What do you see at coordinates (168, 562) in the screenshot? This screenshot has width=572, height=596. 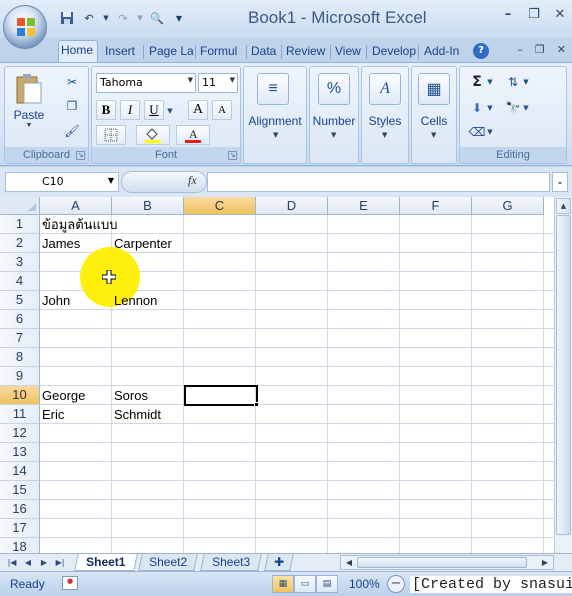 I see `sheet-tab-2: Sheet2` at bounding box center [168, 562].